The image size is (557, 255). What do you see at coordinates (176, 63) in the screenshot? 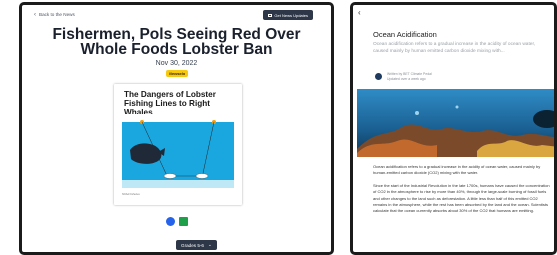
I see `article-date: Nov 30, 2022` at bounding box center [176, 63].